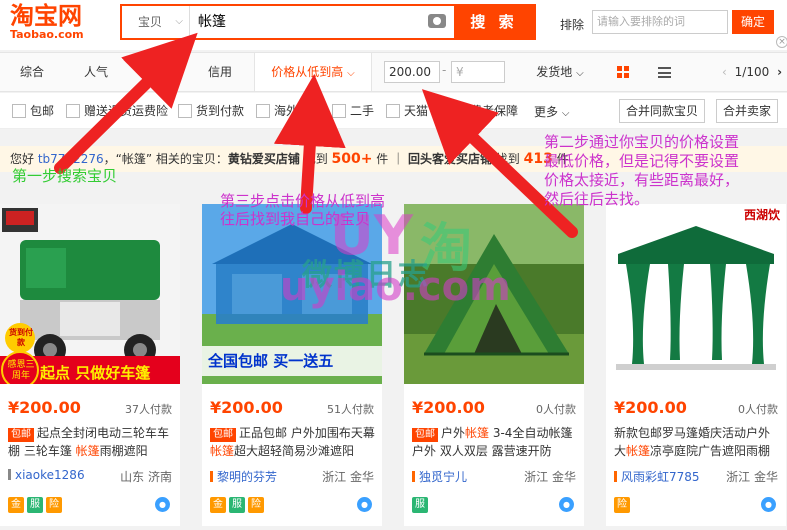 The width and height of the screenshot is (787, 530). Describe the element at coordinates (243, 476) in the screenshot. I see `shop-link: 黎明的芬芳` at that location.